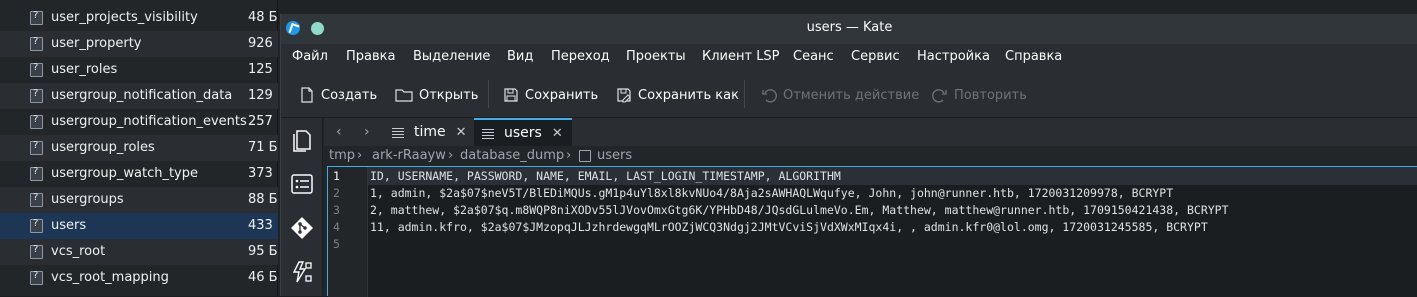  I want to click on file-size: 926 Б, so click(263, 43).